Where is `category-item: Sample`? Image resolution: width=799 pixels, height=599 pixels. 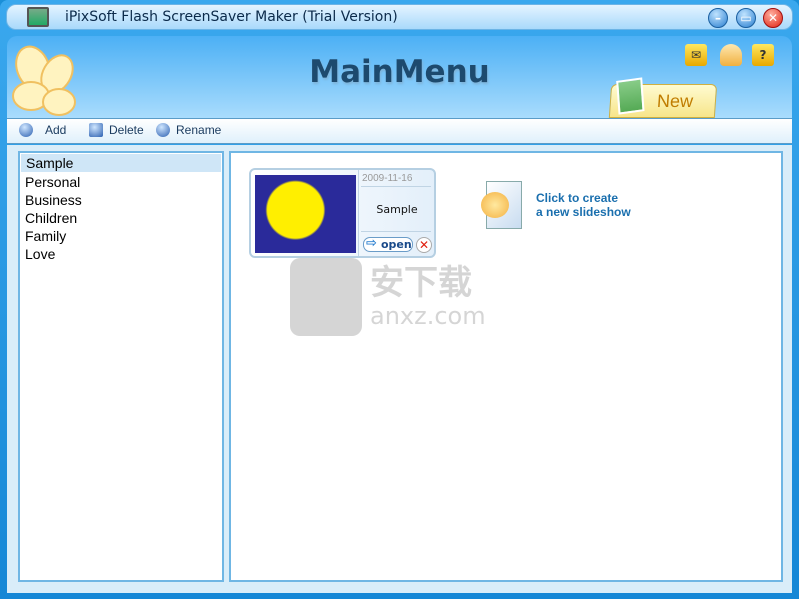 category-item: Sample is located at coordinates (121, 163).